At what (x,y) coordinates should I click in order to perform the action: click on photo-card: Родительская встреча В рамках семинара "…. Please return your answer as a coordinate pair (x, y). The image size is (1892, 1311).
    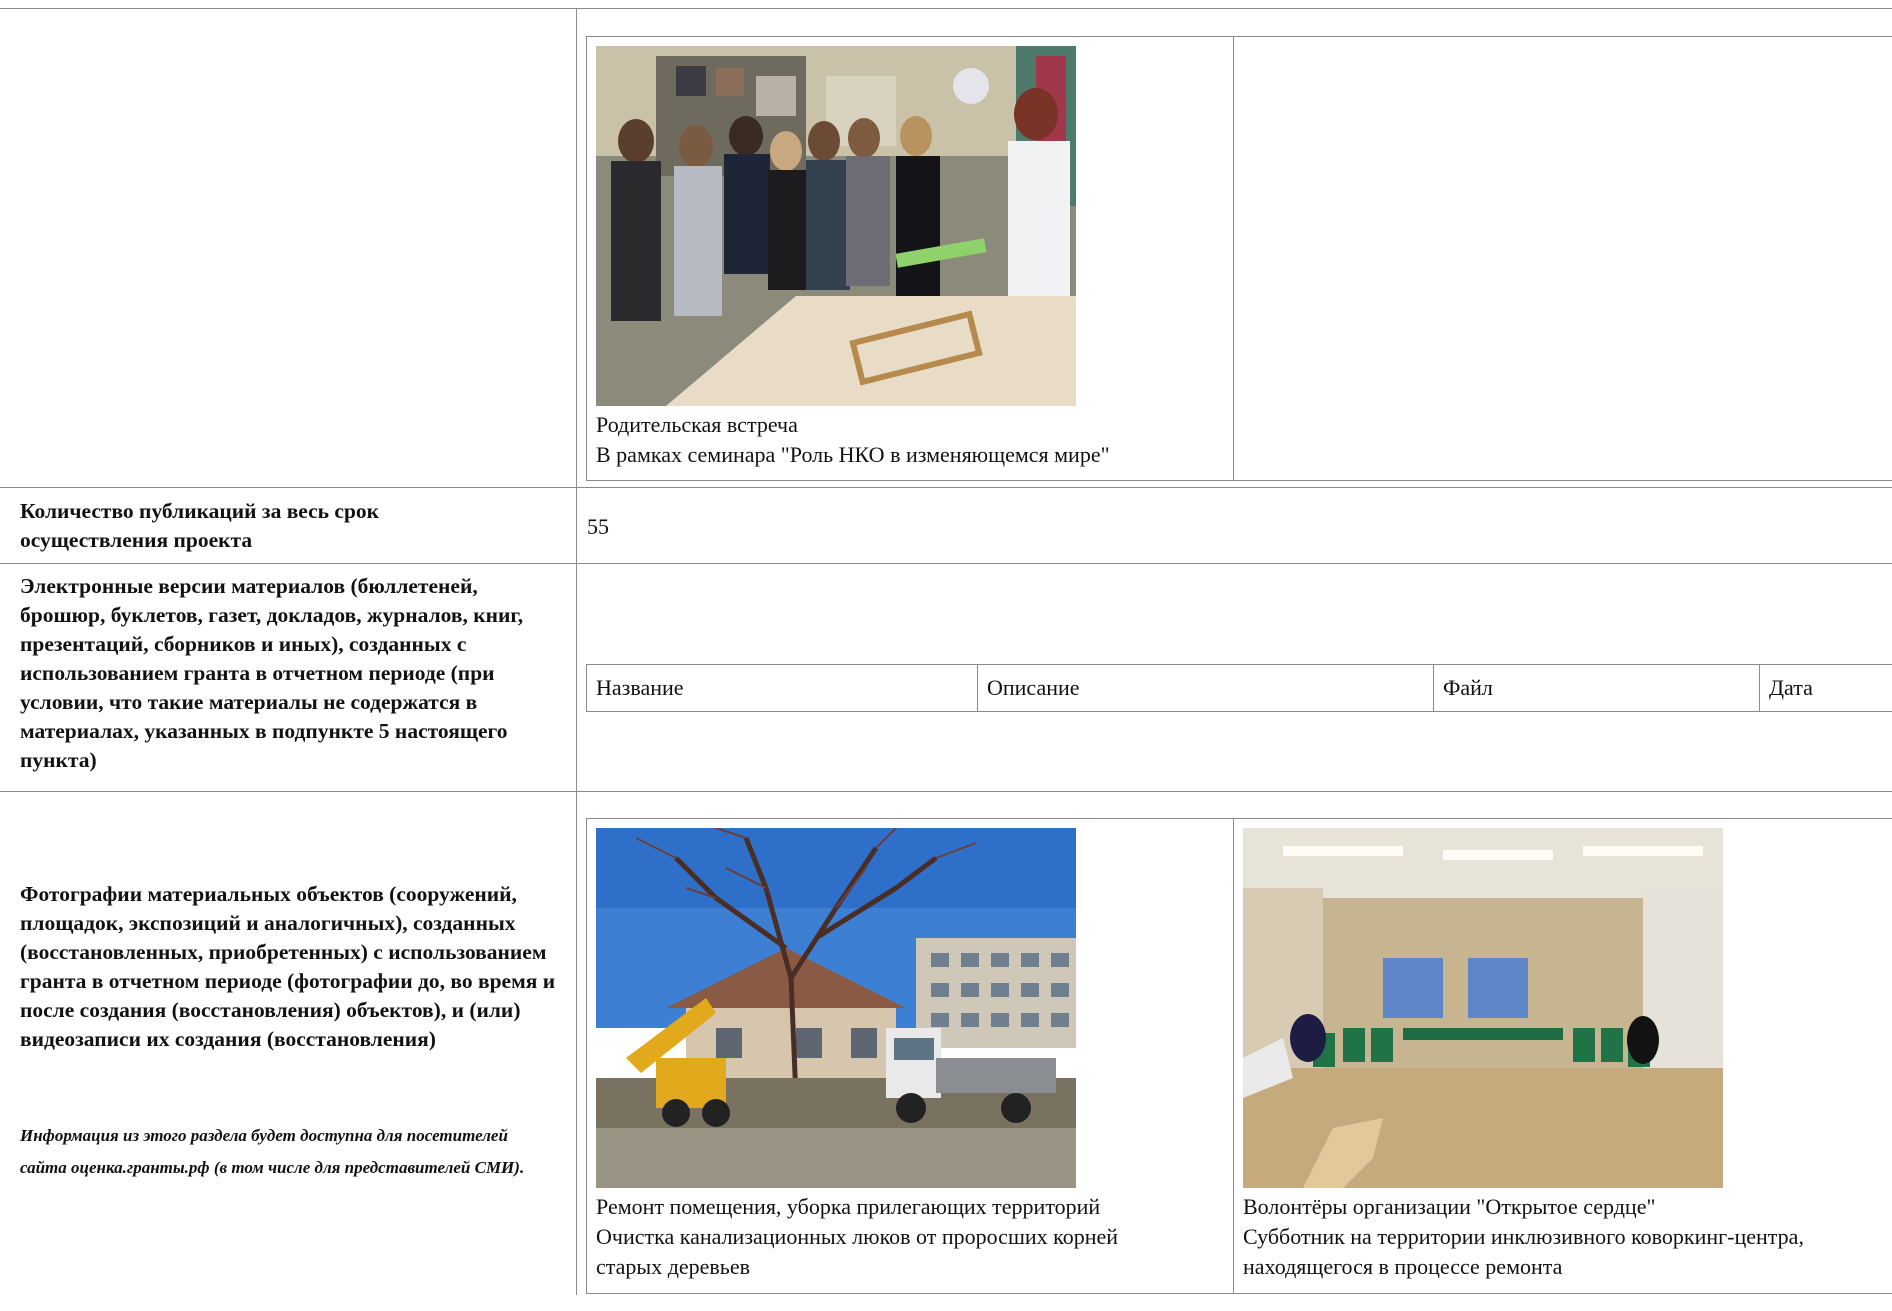
    Looking at the image, I should click on (910, 258).